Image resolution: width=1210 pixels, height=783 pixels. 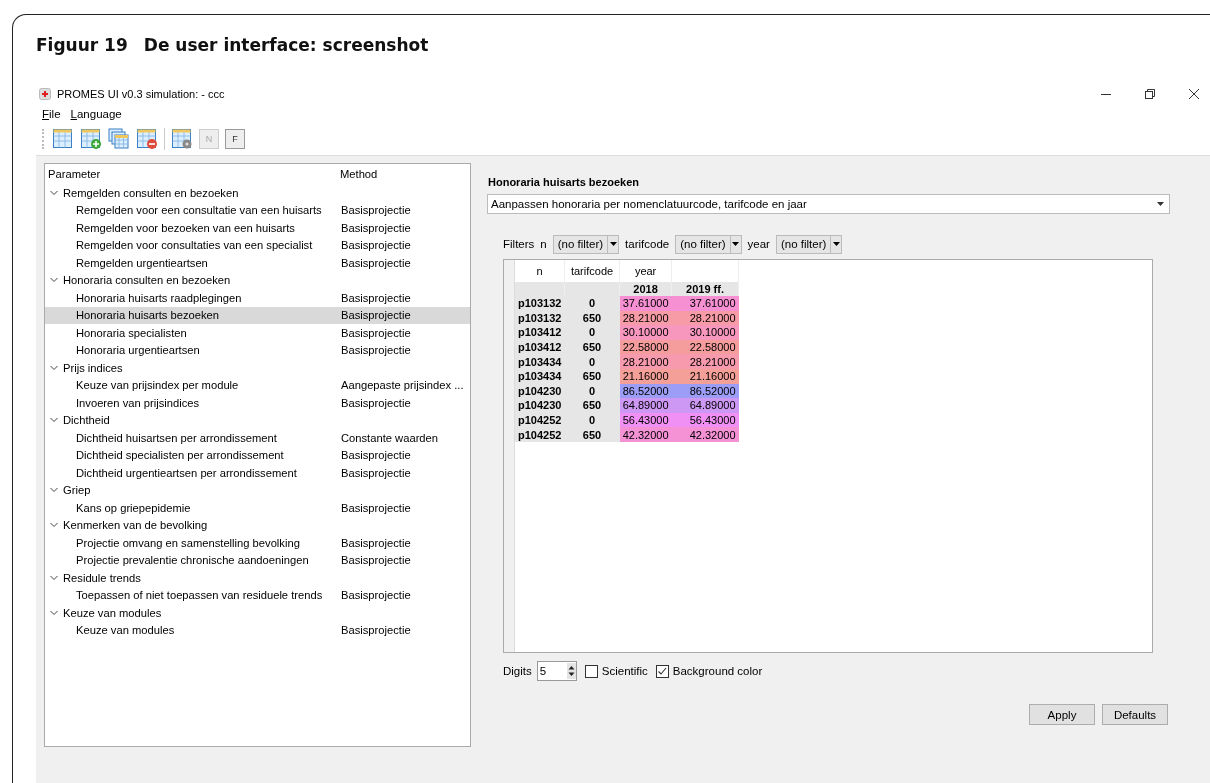 What do you see at coordinates (138, 350) in the screenshot?
I see `parameter-name: Honoraria urgentieartsen` at bounding box center [138, 350].